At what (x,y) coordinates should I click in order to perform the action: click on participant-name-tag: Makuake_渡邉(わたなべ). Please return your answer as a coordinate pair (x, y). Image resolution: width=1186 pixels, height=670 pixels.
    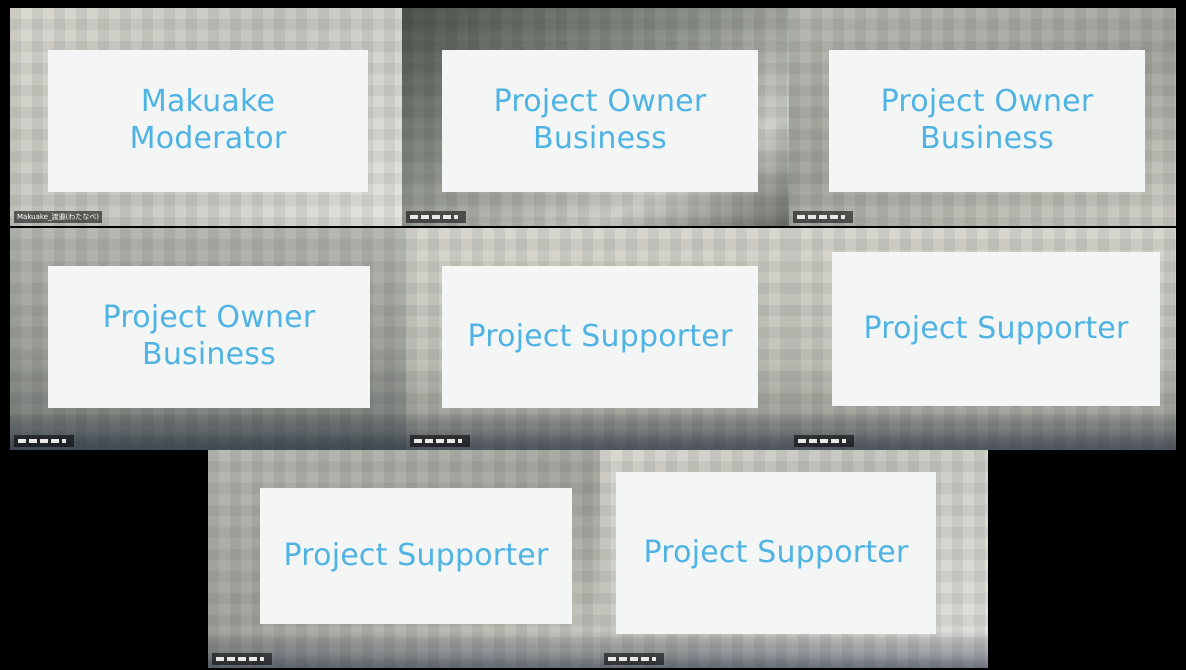
    Looking at the image, I should click on (58, 217).